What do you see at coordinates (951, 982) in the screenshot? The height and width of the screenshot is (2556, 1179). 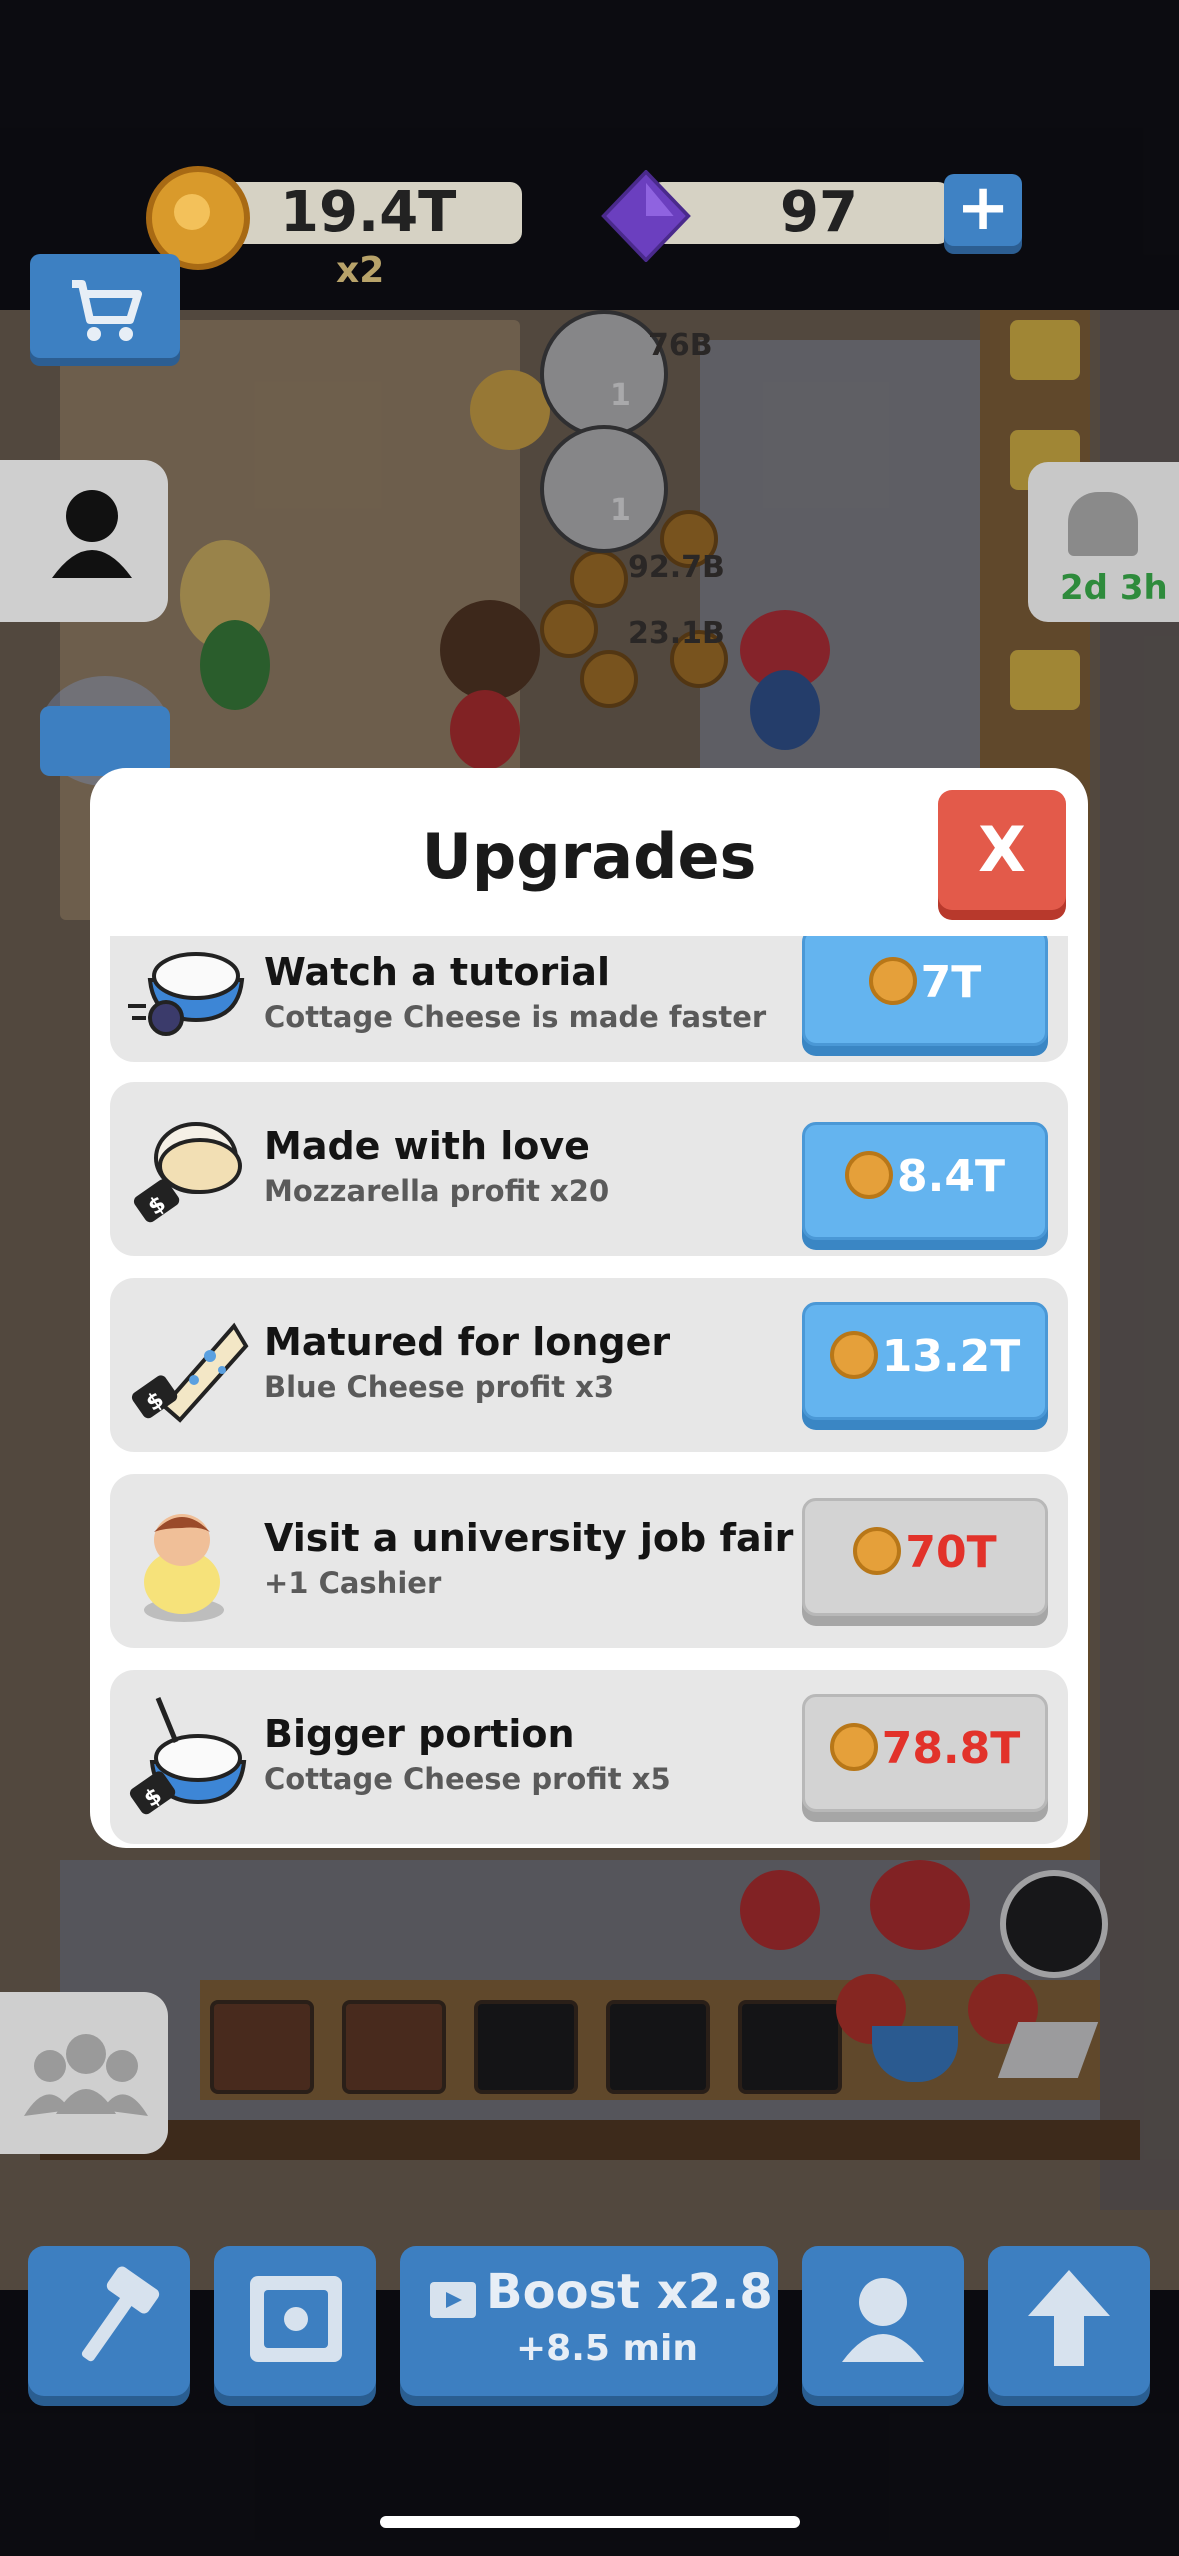 I see `upgrade-price: 7T` at bounding box center [951, 982].